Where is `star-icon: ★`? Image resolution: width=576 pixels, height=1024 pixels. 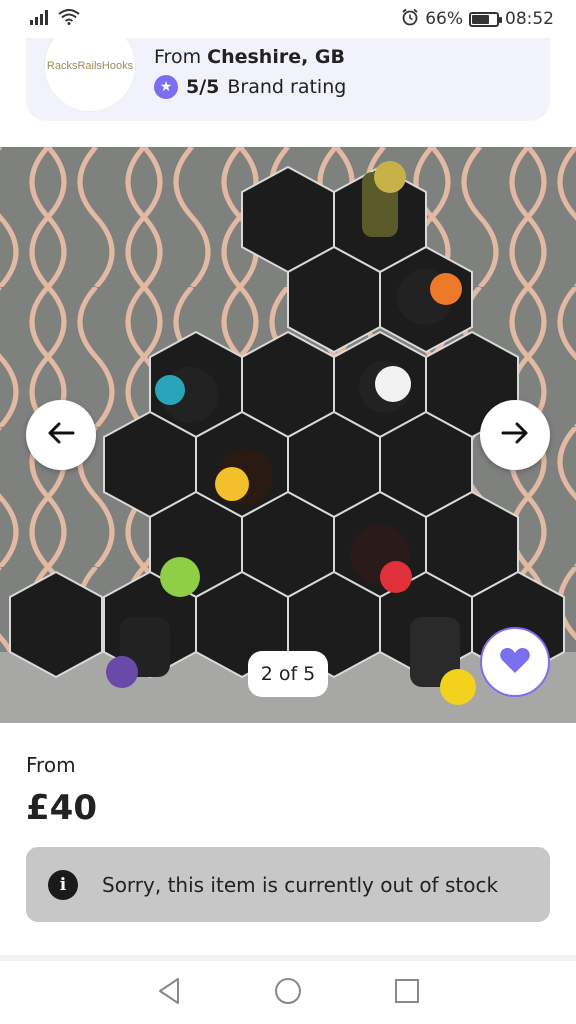 star-icon: ★ is located at coordinates (166, 87).